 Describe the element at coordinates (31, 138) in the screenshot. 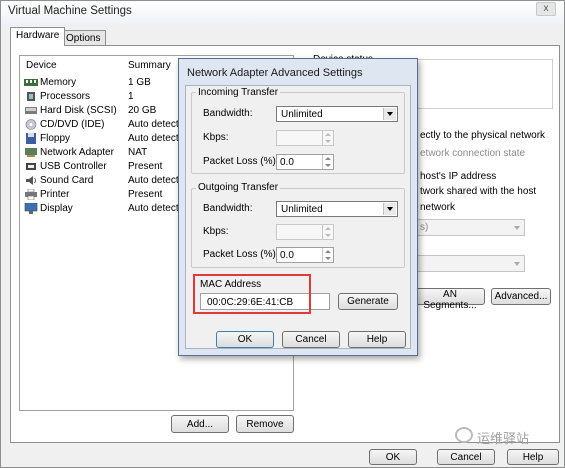

I see `floppy-icon` at that location.